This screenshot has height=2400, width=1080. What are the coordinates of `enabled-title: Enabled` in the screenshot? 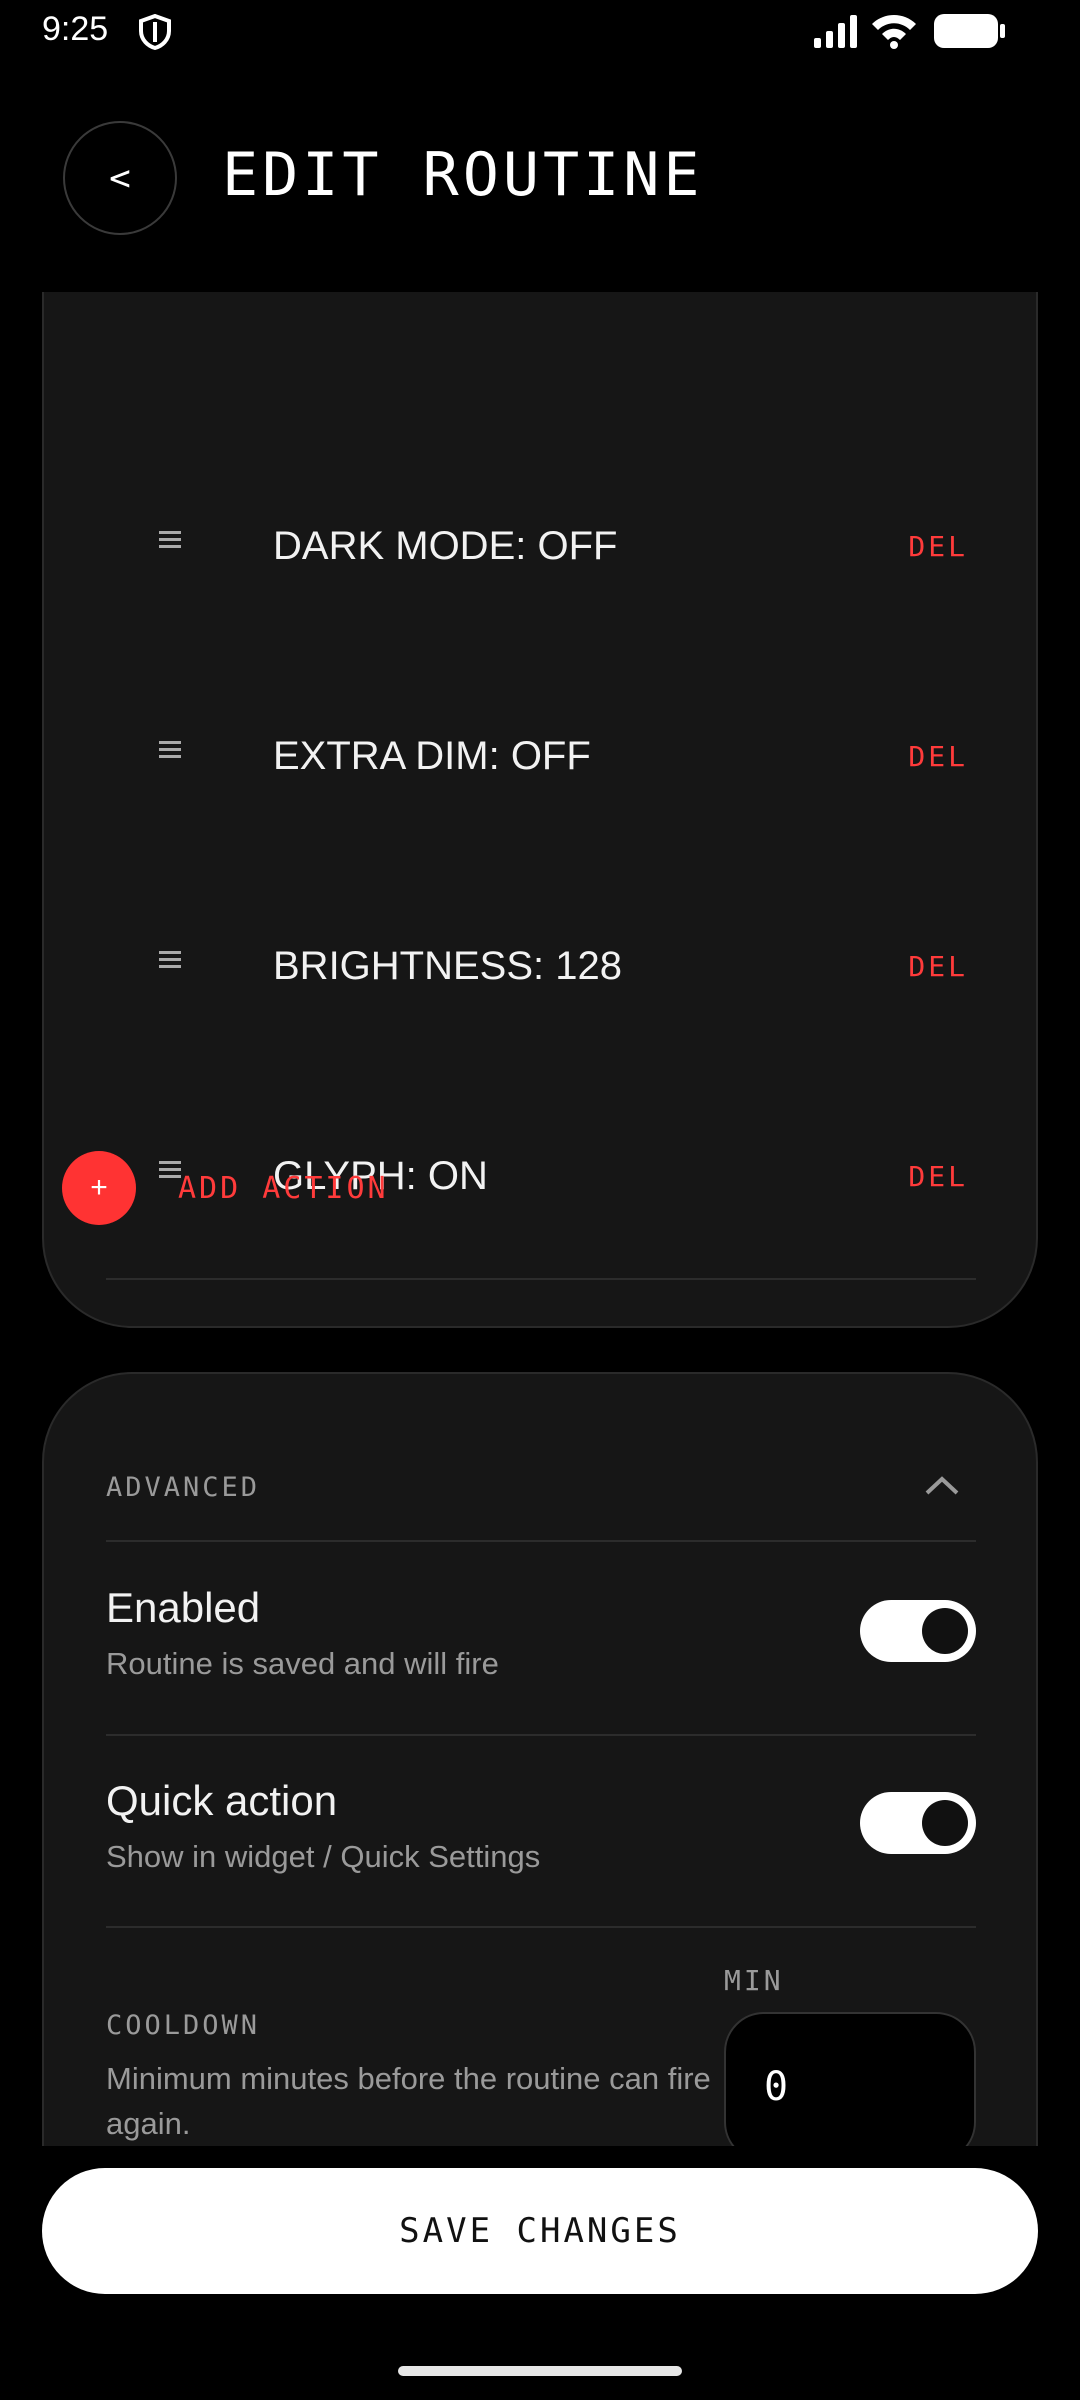 It's located at (183, 1607).